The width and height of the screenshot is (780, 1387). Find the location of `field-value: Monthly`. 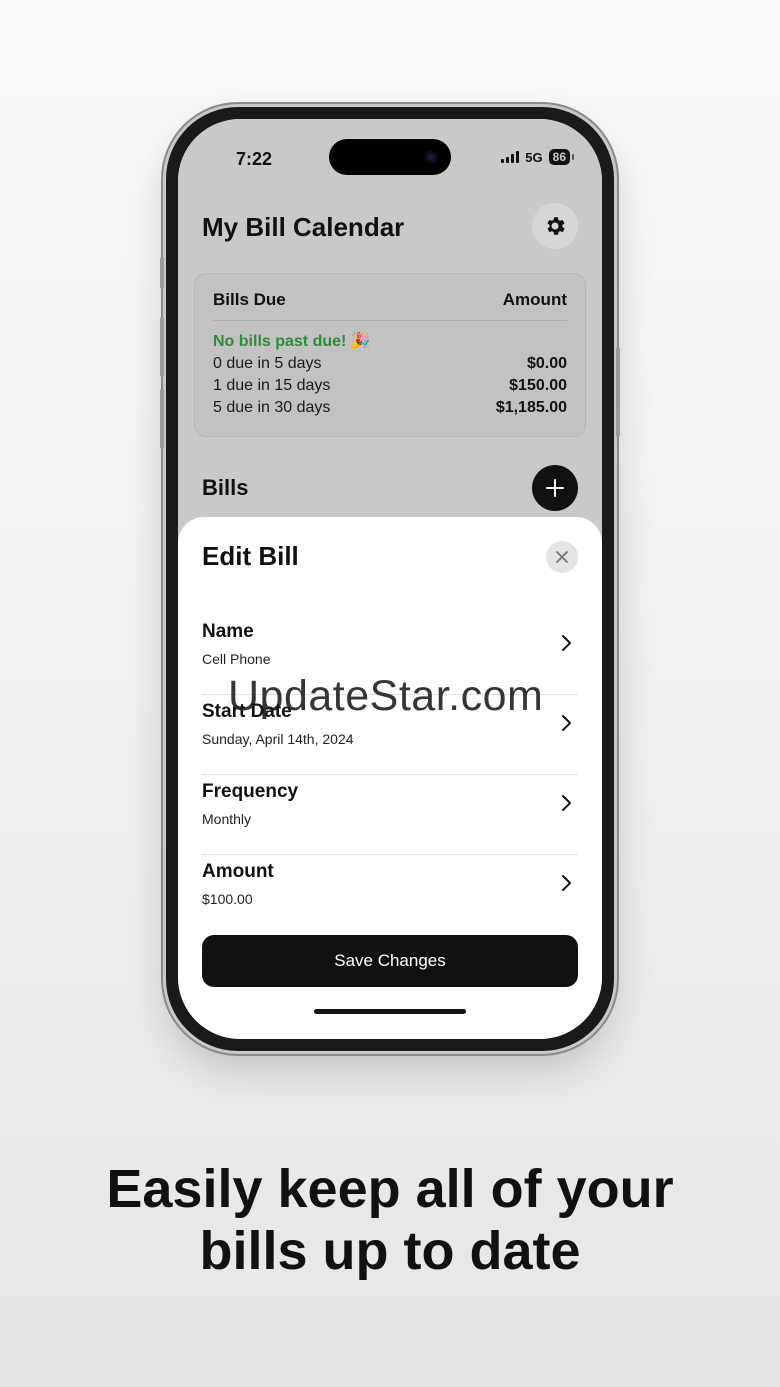

field-value: Monthly is located at coordinates (227, 819).